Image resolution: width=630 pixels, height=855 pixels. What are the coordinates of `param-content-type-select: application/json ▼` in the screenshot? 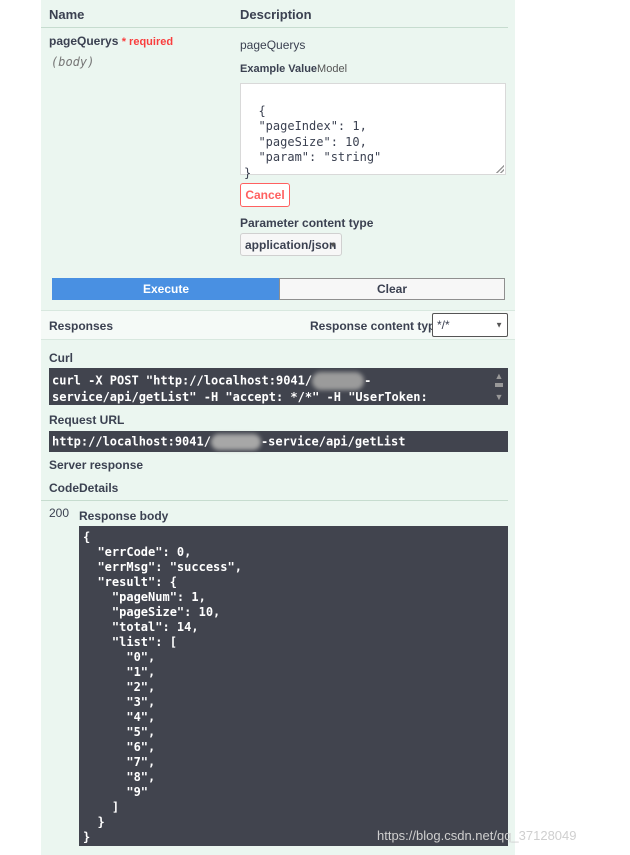 It's located at (291, 244).